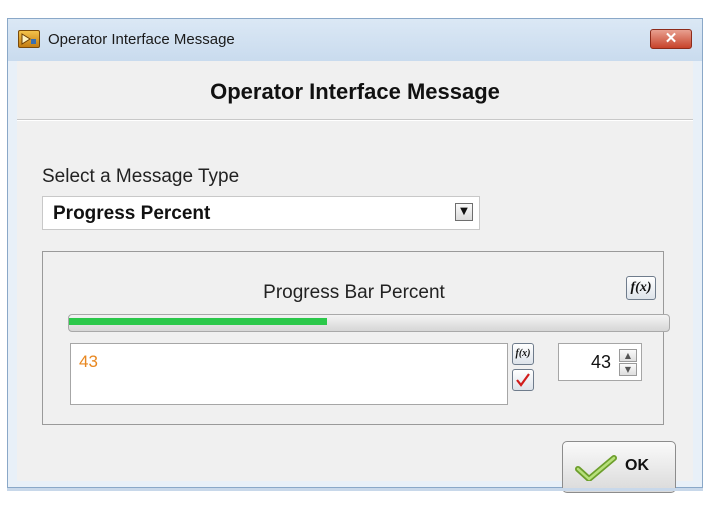 This screenshot has height=517, width=708. I want to click on ok-label: OK, so click(637, 465).